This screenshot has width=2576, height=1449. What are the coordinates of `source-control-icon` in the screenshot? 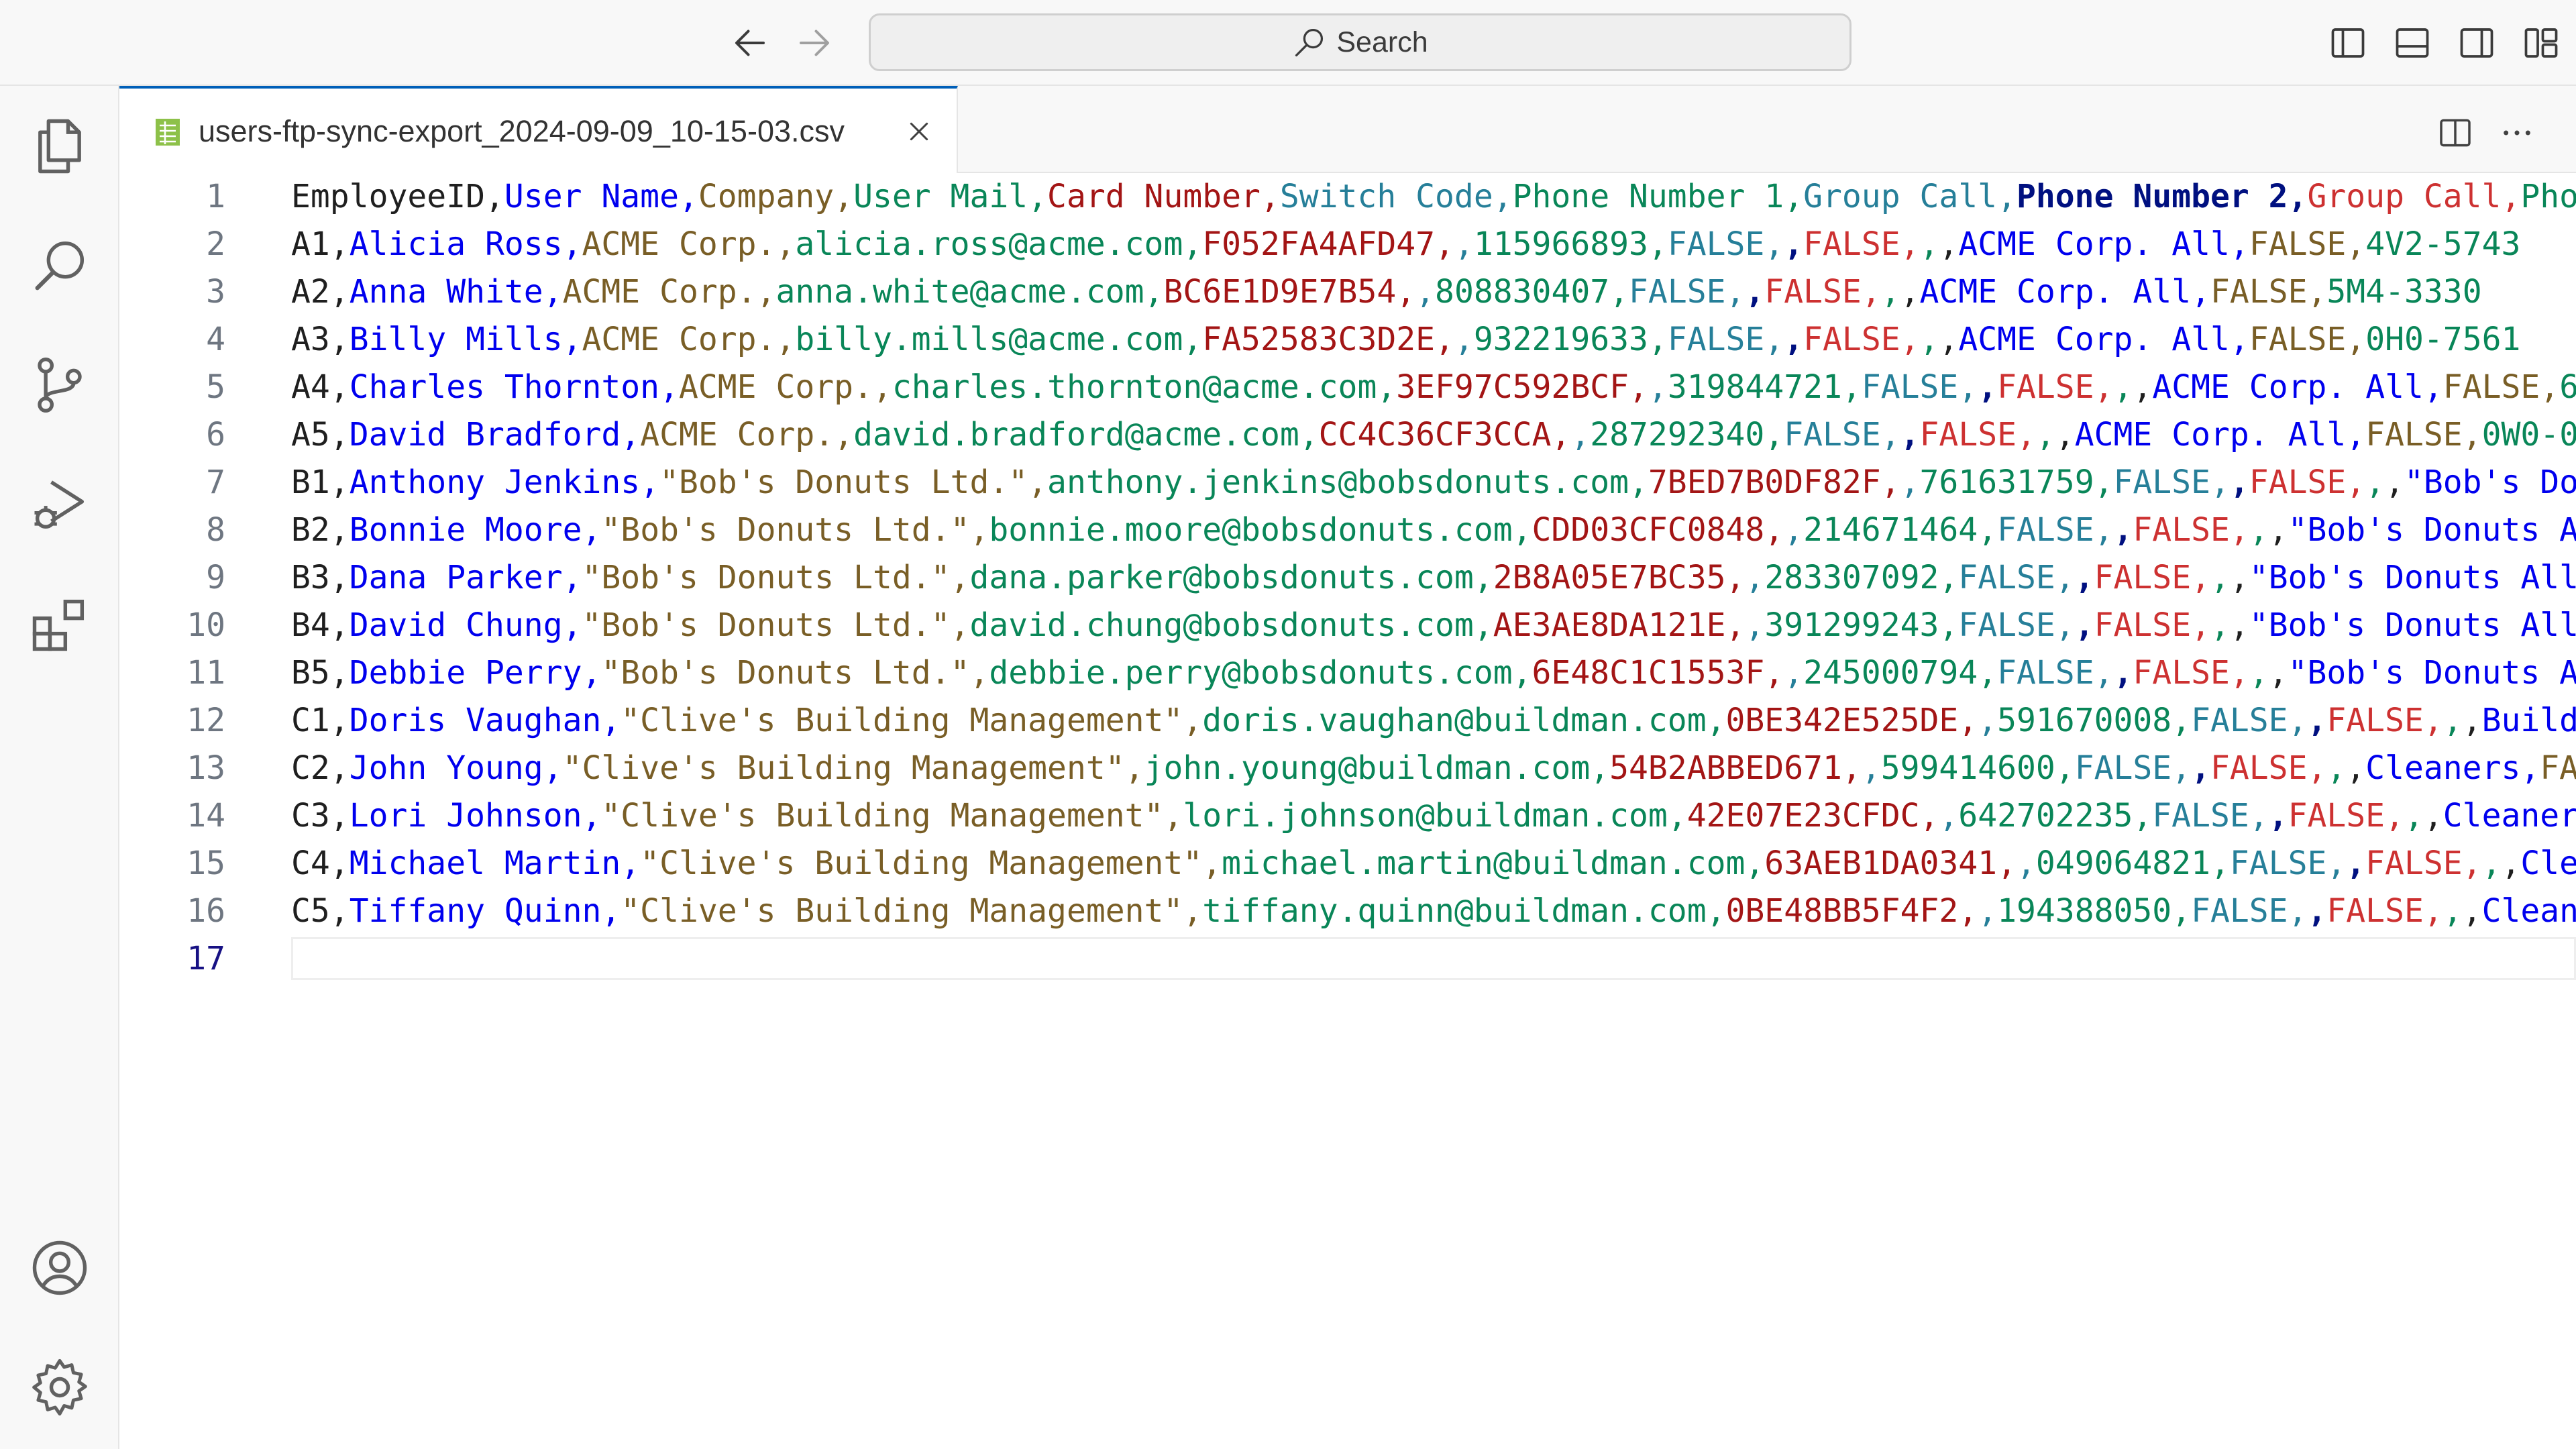 It's located at (59, 385).